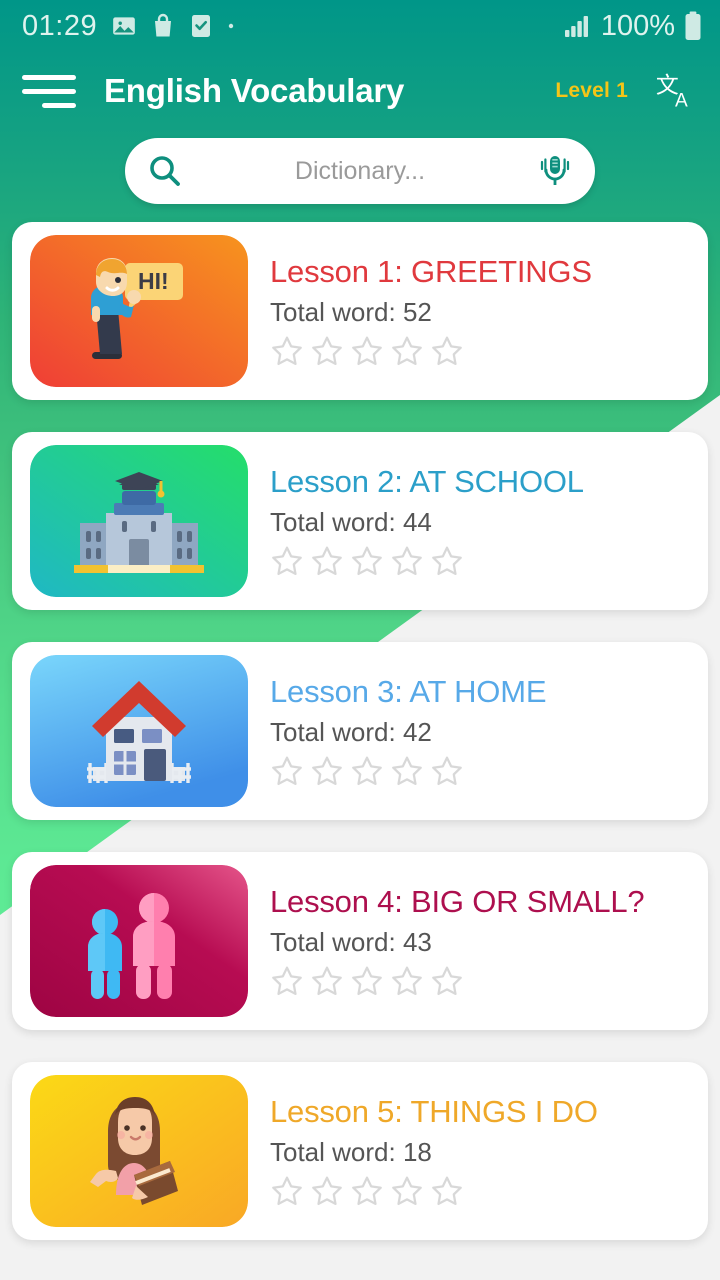 Image resolution: width=720 pixels, height=1280 pixels. I want to click on svg-text: A, so click(681, 100).